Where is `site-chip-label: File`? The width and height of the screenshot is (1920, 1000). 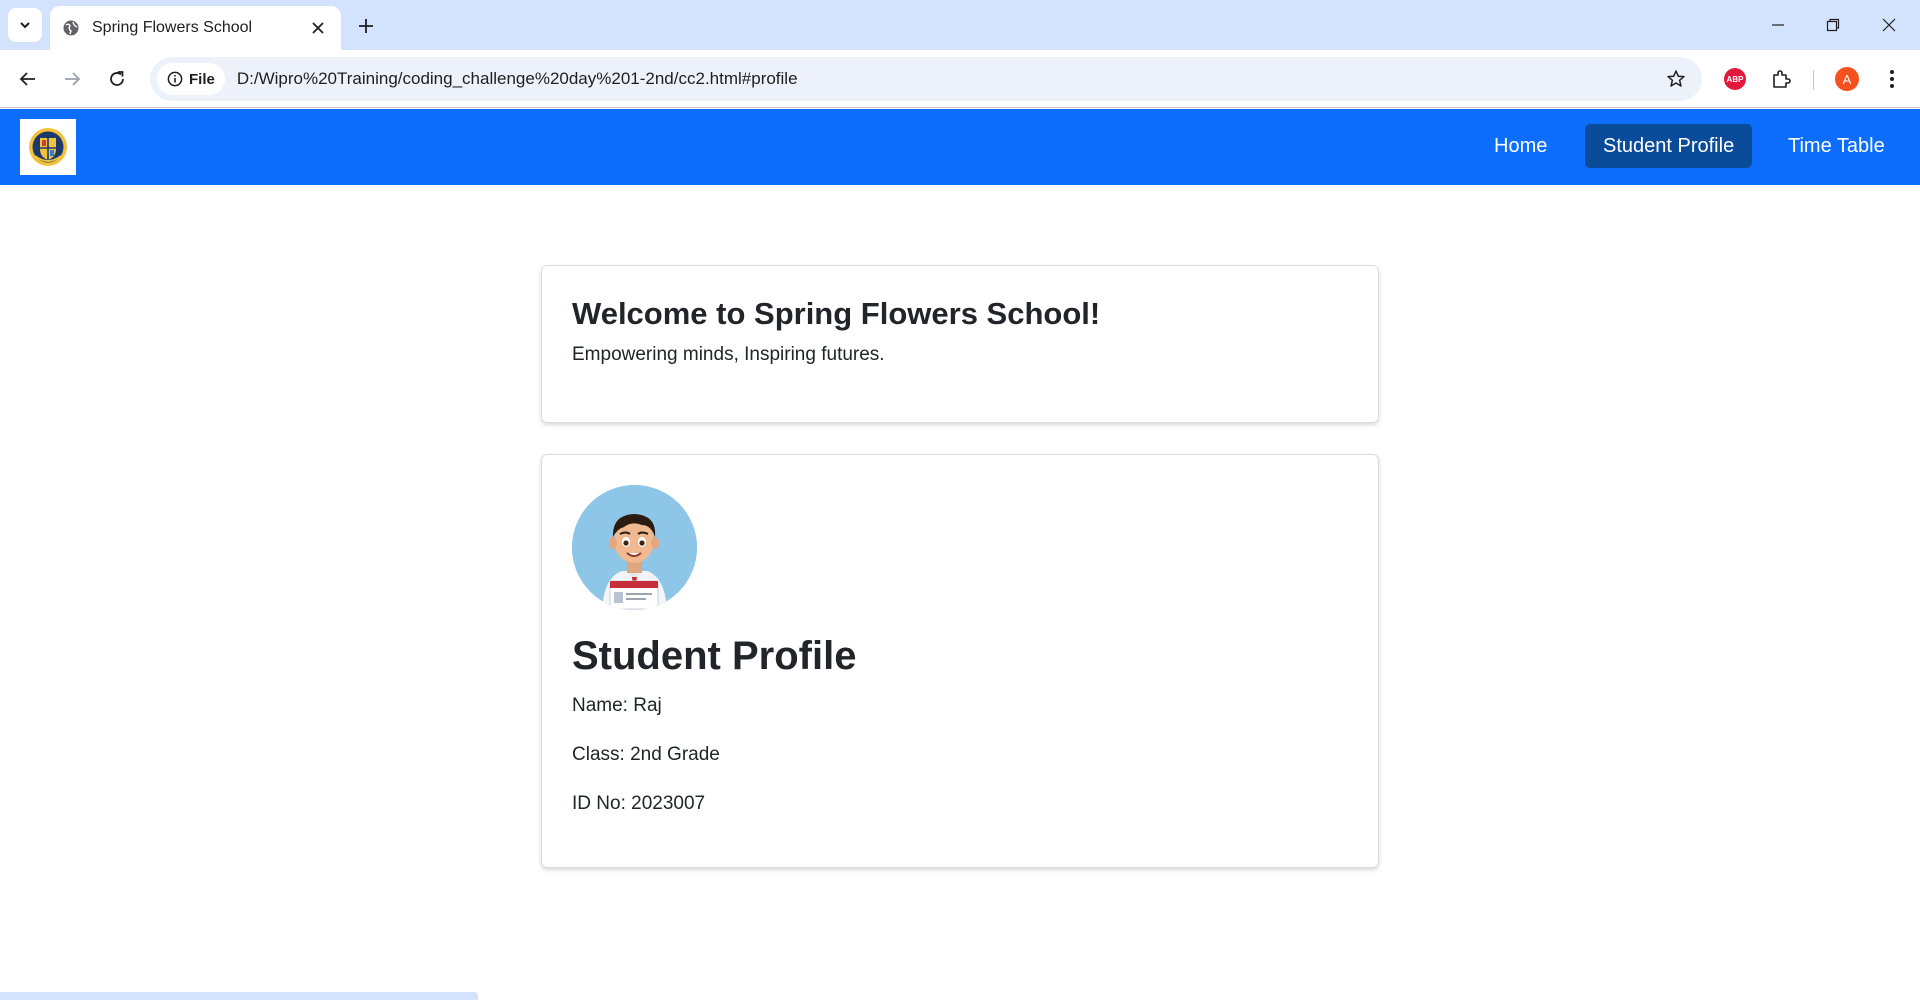
site-chip-label: File is located at coordinates (202, 79).